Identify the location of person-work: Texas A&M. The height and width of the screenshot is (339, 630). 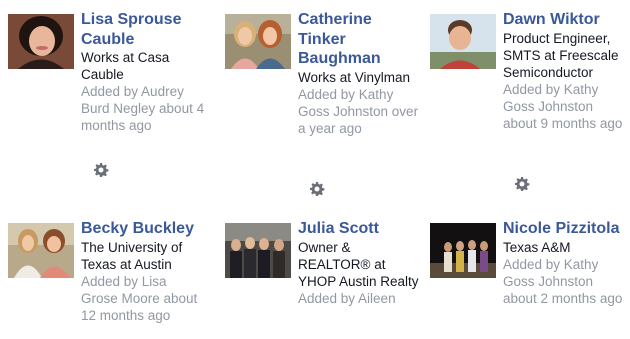
(537, 247).